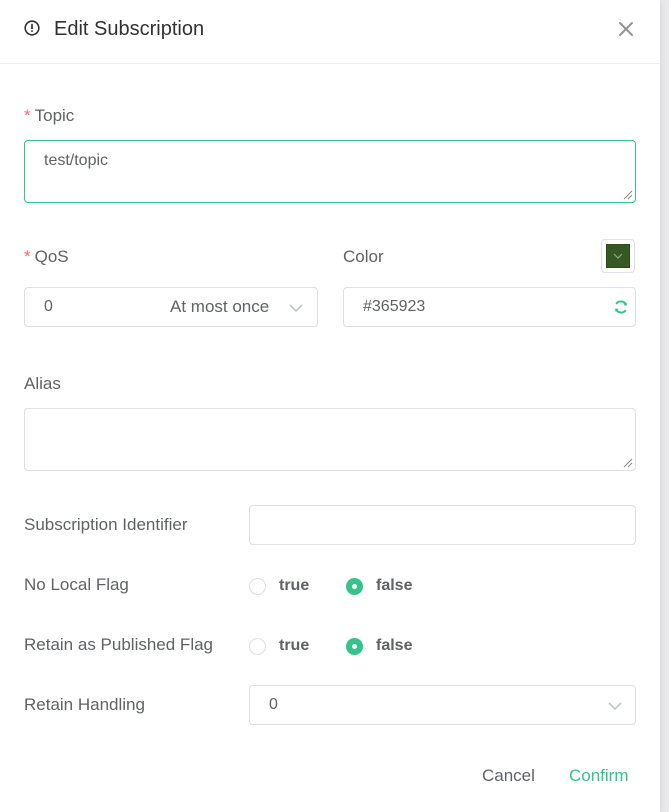 The height and width of the screenshot is (812, 669). What do you see at coordinates (54, 115) in the screenshot?
I see `topic-label-text: Topic` at bounding box center [54, 115].